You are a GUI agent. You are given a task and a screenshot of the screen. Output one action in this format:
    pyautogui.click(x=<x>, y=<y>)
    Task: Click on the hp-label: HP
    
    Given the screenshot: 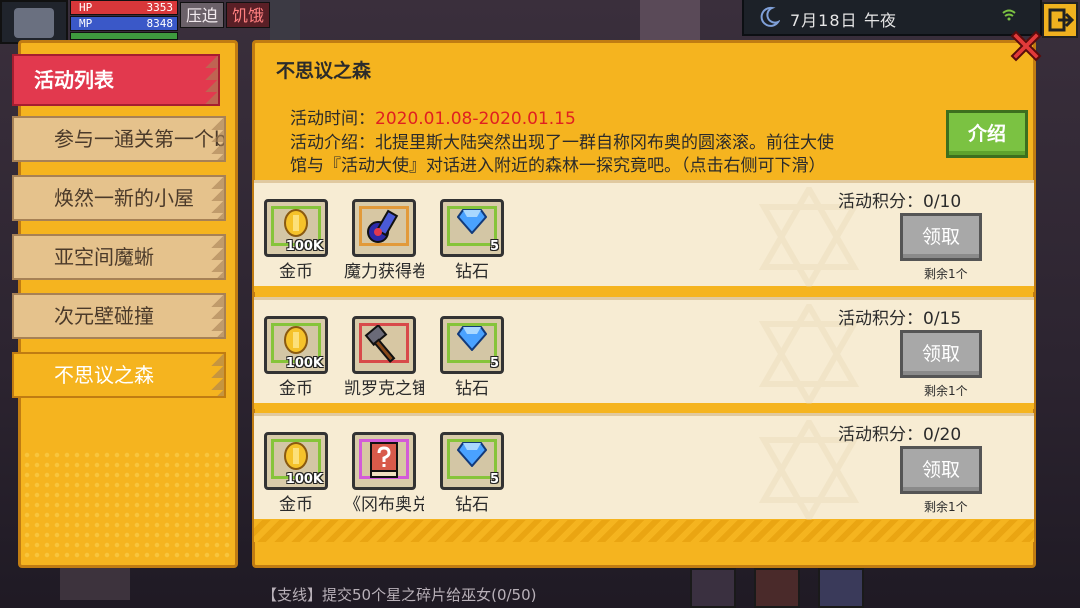 What is the action you would take?
    pyautogui.click(x=86, y=7)
    